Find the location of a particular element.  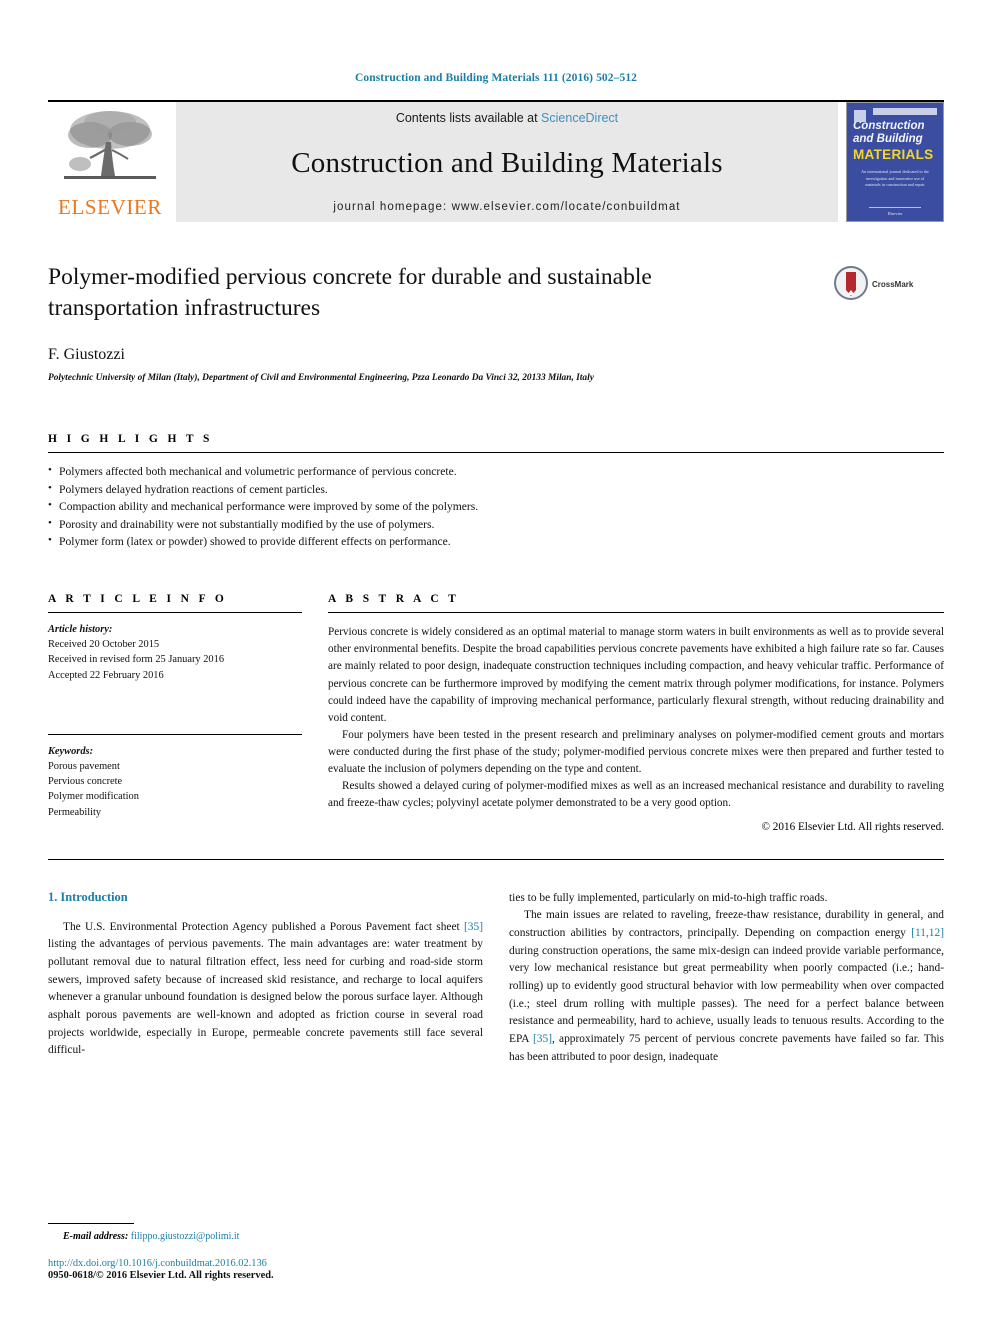

footnote-rule is located at coordinates (91, 1223).